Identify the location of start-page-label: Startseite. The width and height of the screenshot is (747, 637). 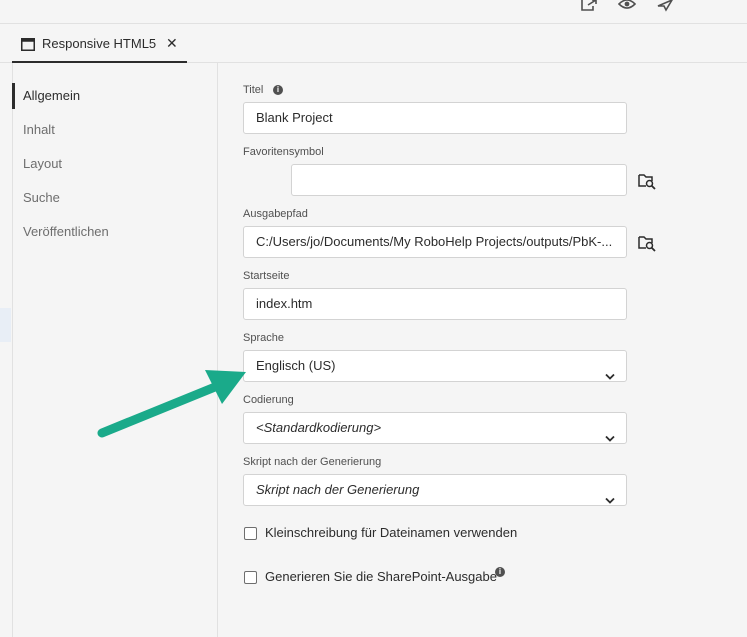
(266, 276).